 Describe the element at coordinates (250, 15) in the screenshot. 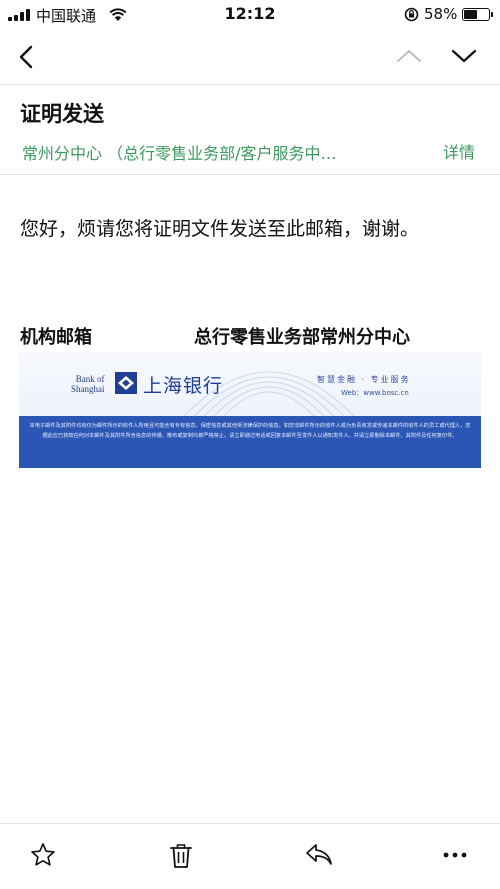

I see `status-bar: 中国联通 12:12 58%` at that location.